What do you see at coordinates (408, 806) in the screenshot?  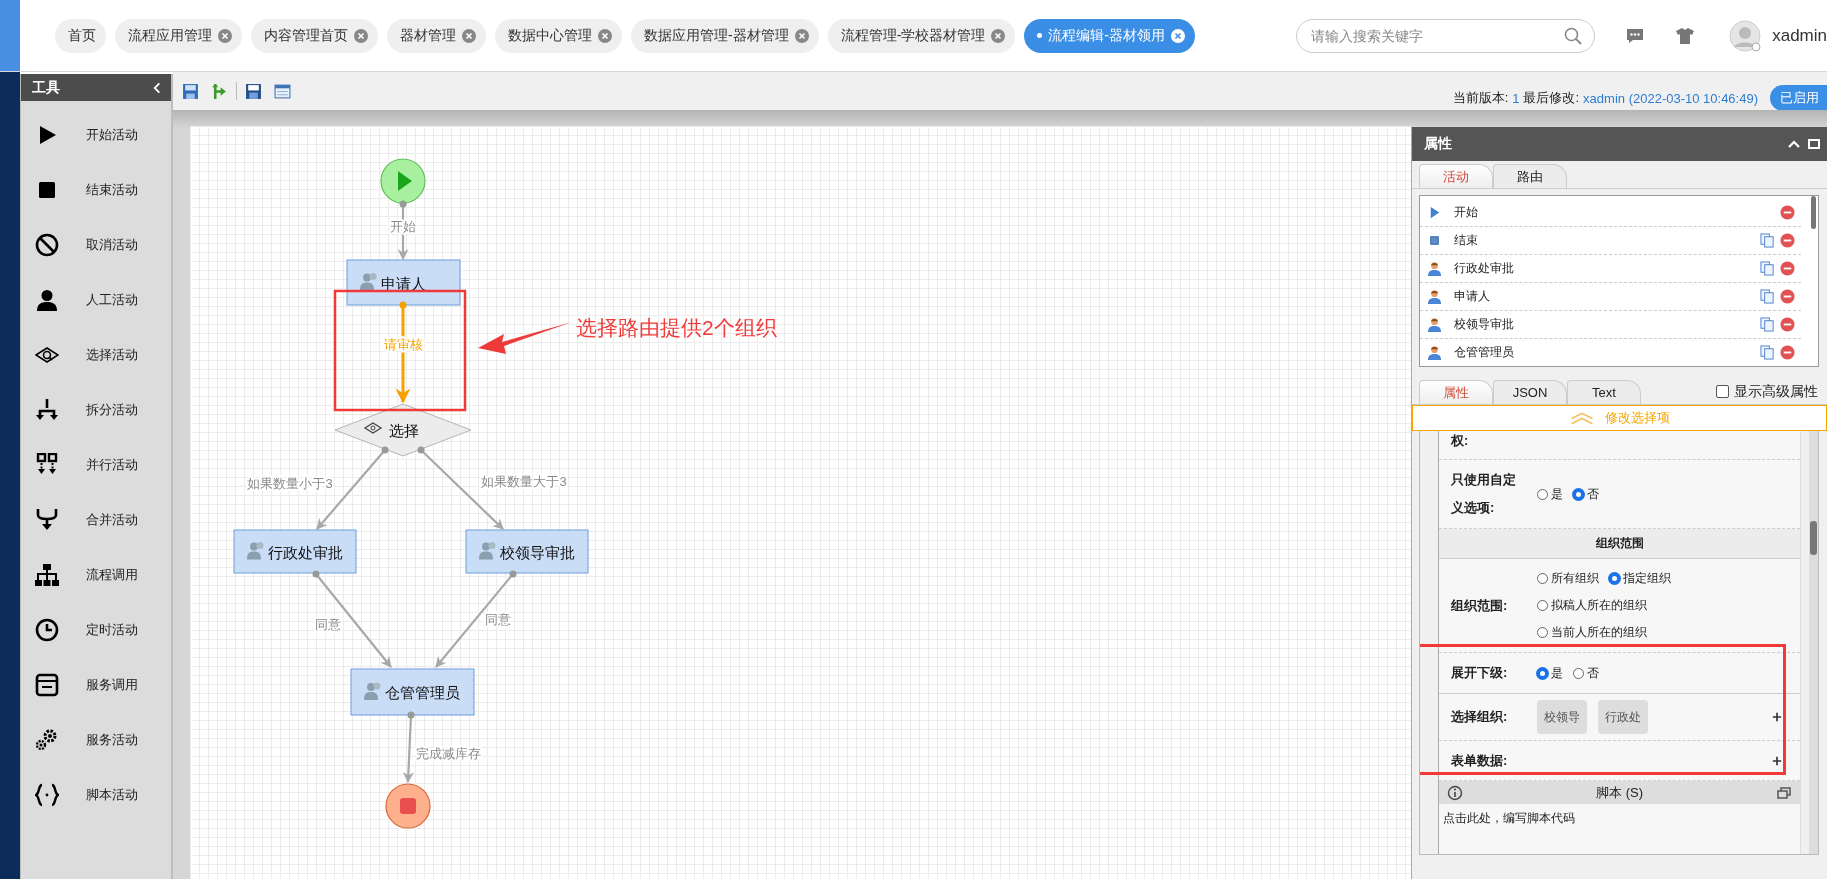 I see `end-node` at bounding box center [408, 806].